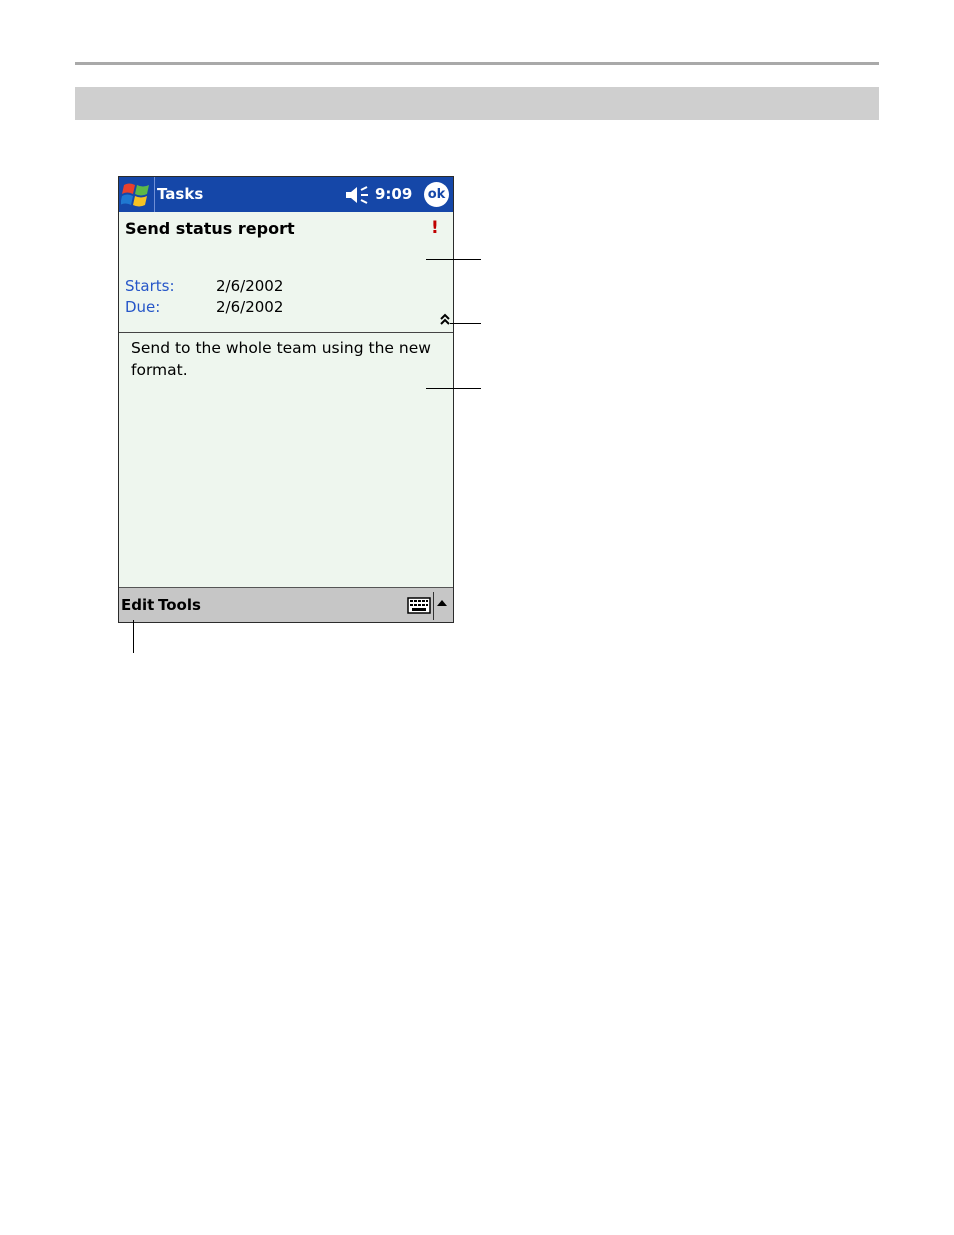  Describe the element at coordinates (477, 63) in the screenshot. I see `page-header-rule` at that location.